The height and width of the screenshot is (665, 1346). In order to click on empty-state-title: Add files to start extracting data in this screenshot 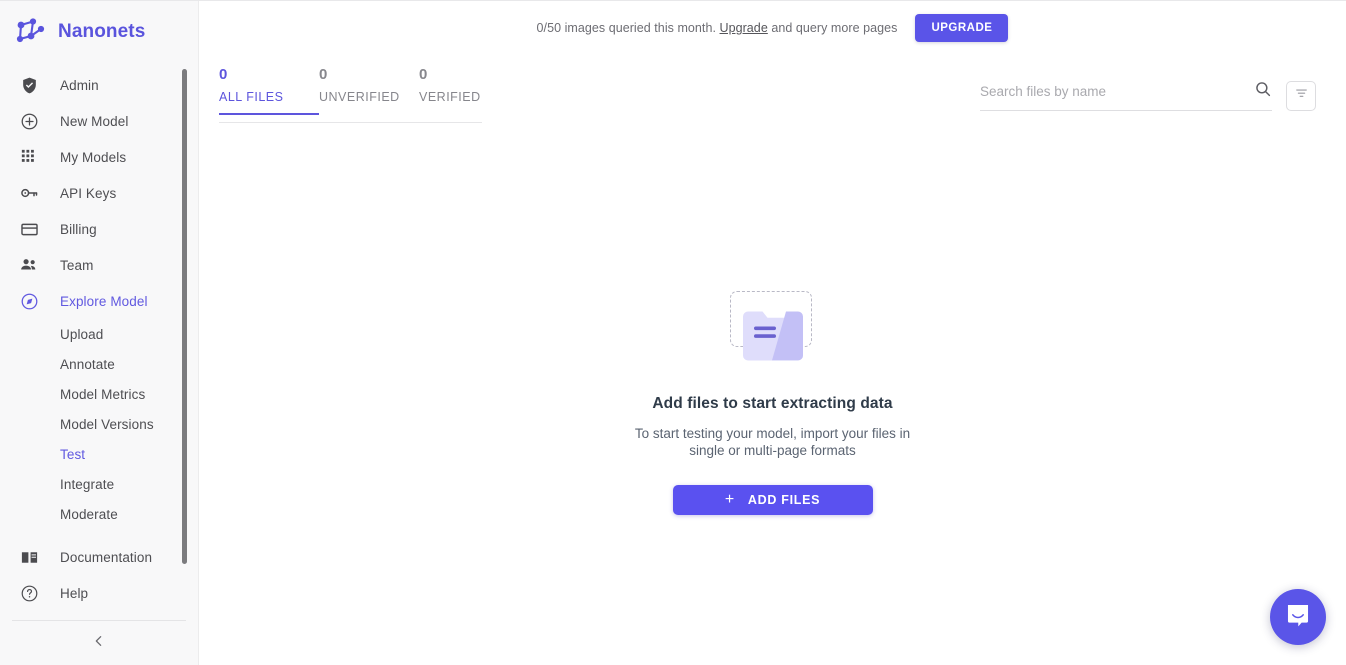, I will do `click(772, 403)`.